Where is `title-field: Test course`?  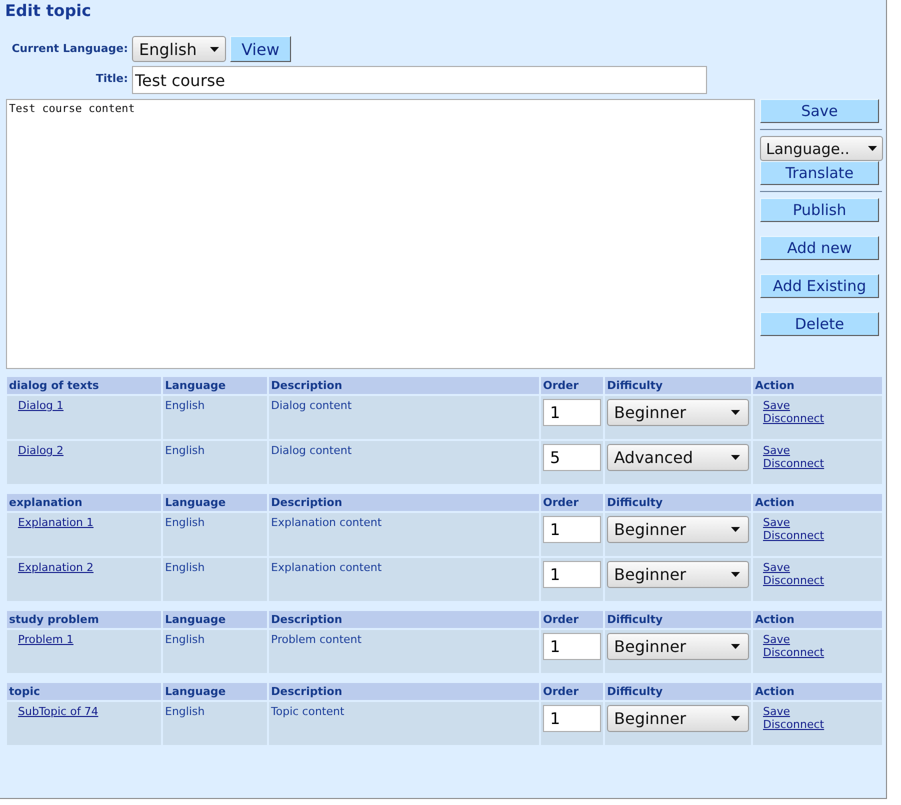
title-field: Test course is located at coordinates (419, 80).